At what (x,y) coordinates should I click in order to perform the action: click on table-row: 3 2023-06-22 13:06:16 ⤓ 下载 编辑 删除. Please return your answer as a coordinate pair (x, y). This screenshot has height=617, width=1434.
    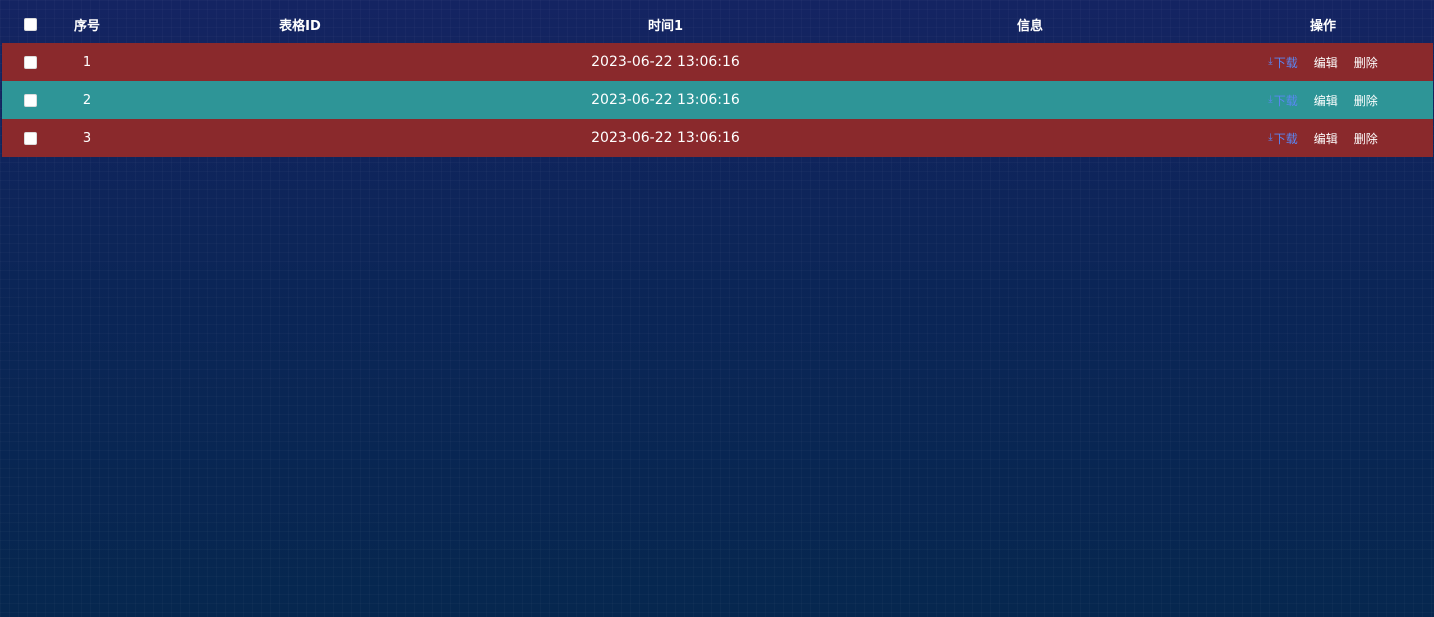
    Looking at the image, I should click on (717, 138).